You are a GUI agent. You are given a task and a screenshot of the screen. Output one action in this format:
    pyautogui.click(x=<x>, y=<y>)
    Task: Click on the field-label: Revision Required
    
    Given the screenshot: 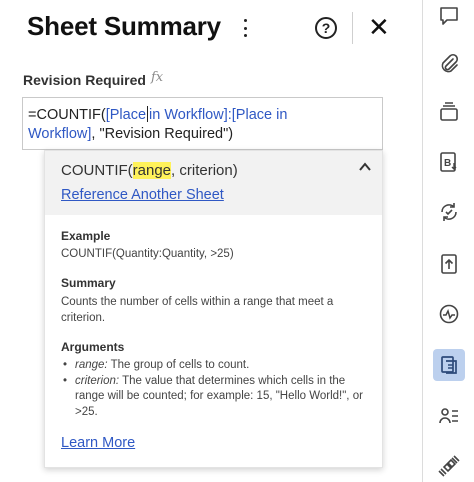 What is the action you would take?
    pyautogui.click(x=84, y=80)
    